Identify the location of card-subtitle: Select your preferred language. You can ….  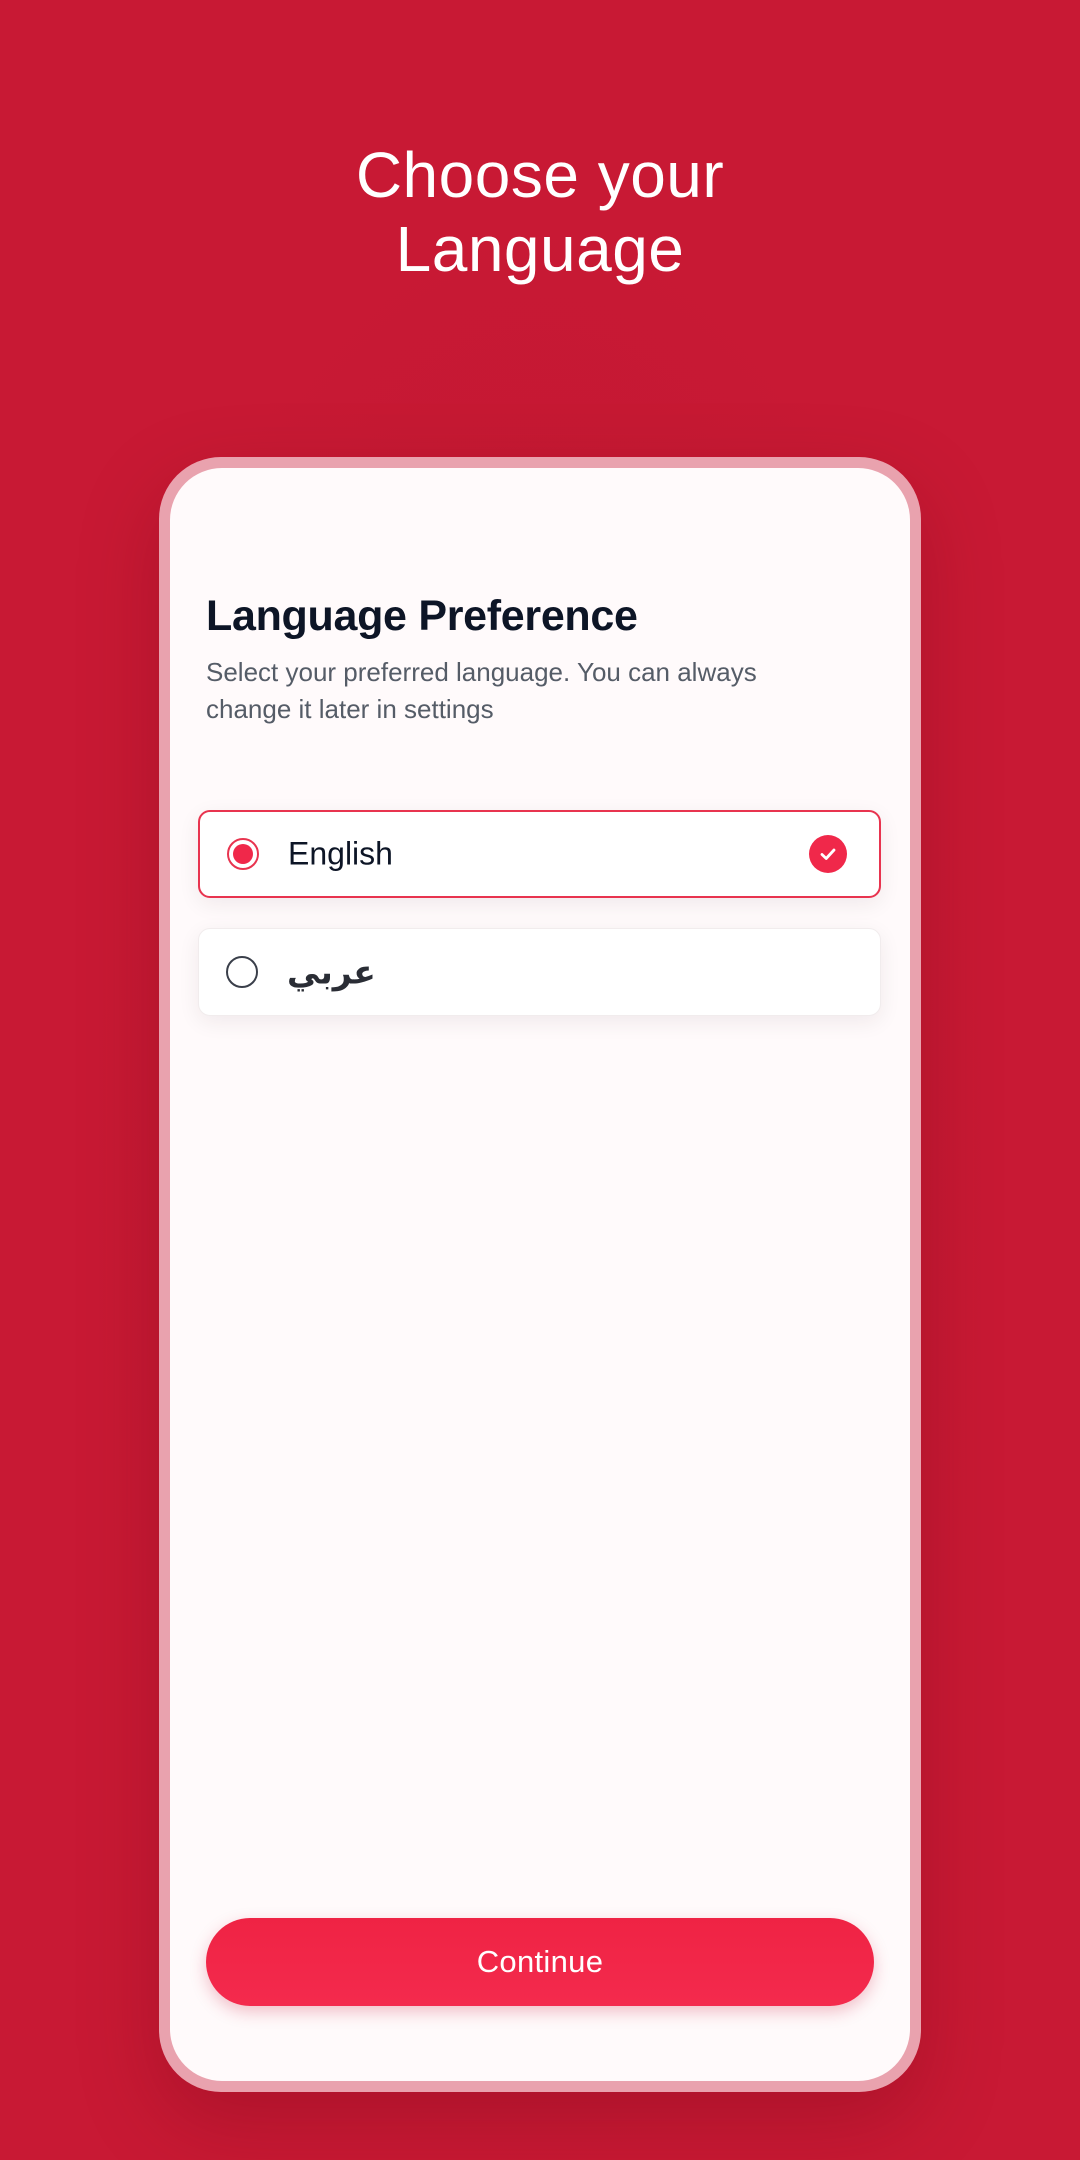
(481, 690).